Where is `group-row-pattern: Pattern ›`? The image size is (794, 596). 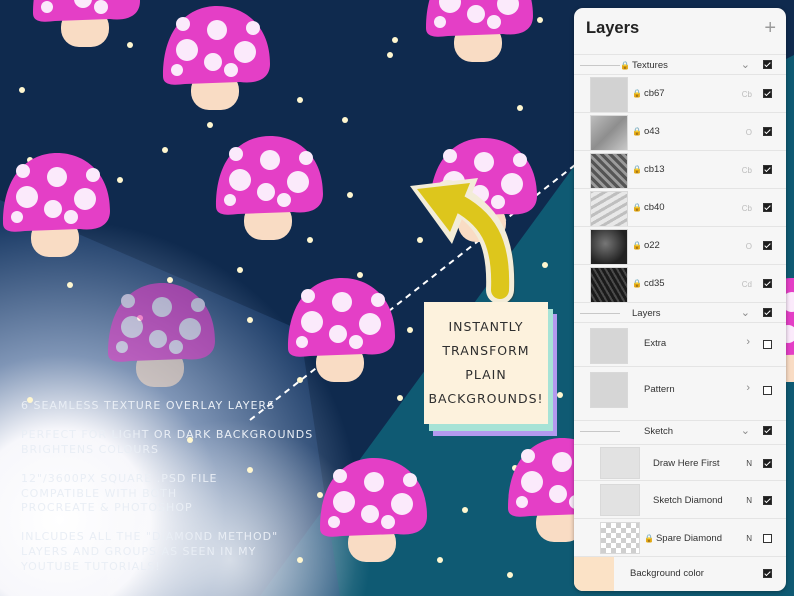
group-row-pattern: Pattern › is located at coordinates (680, 389).